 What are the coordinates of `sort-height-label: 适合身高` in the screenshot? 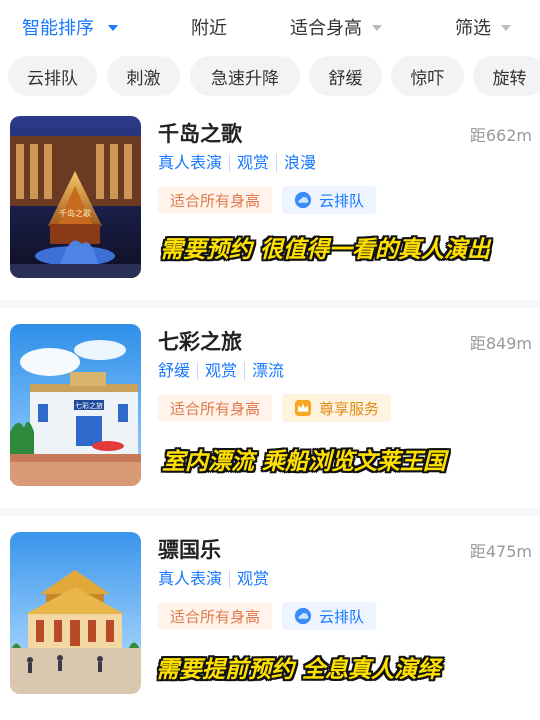 It's located at (326, 28).